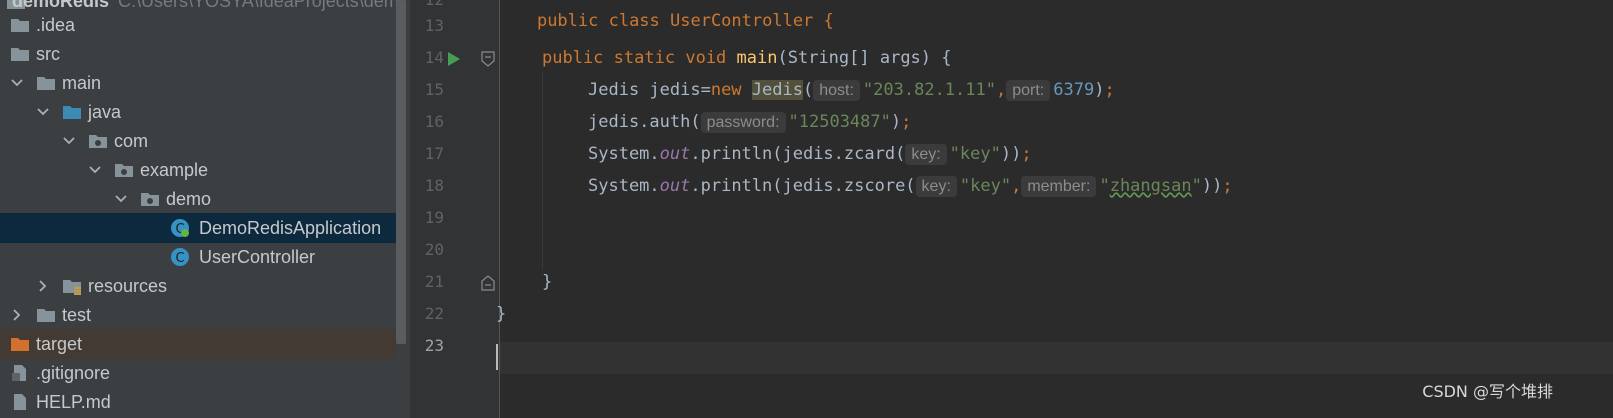 This screenshot has height=418, width=1613. What do you see at coordinates (1196, 186) in the screenshot?
I see `string-quote: "` at bounding box center [1196, 186].